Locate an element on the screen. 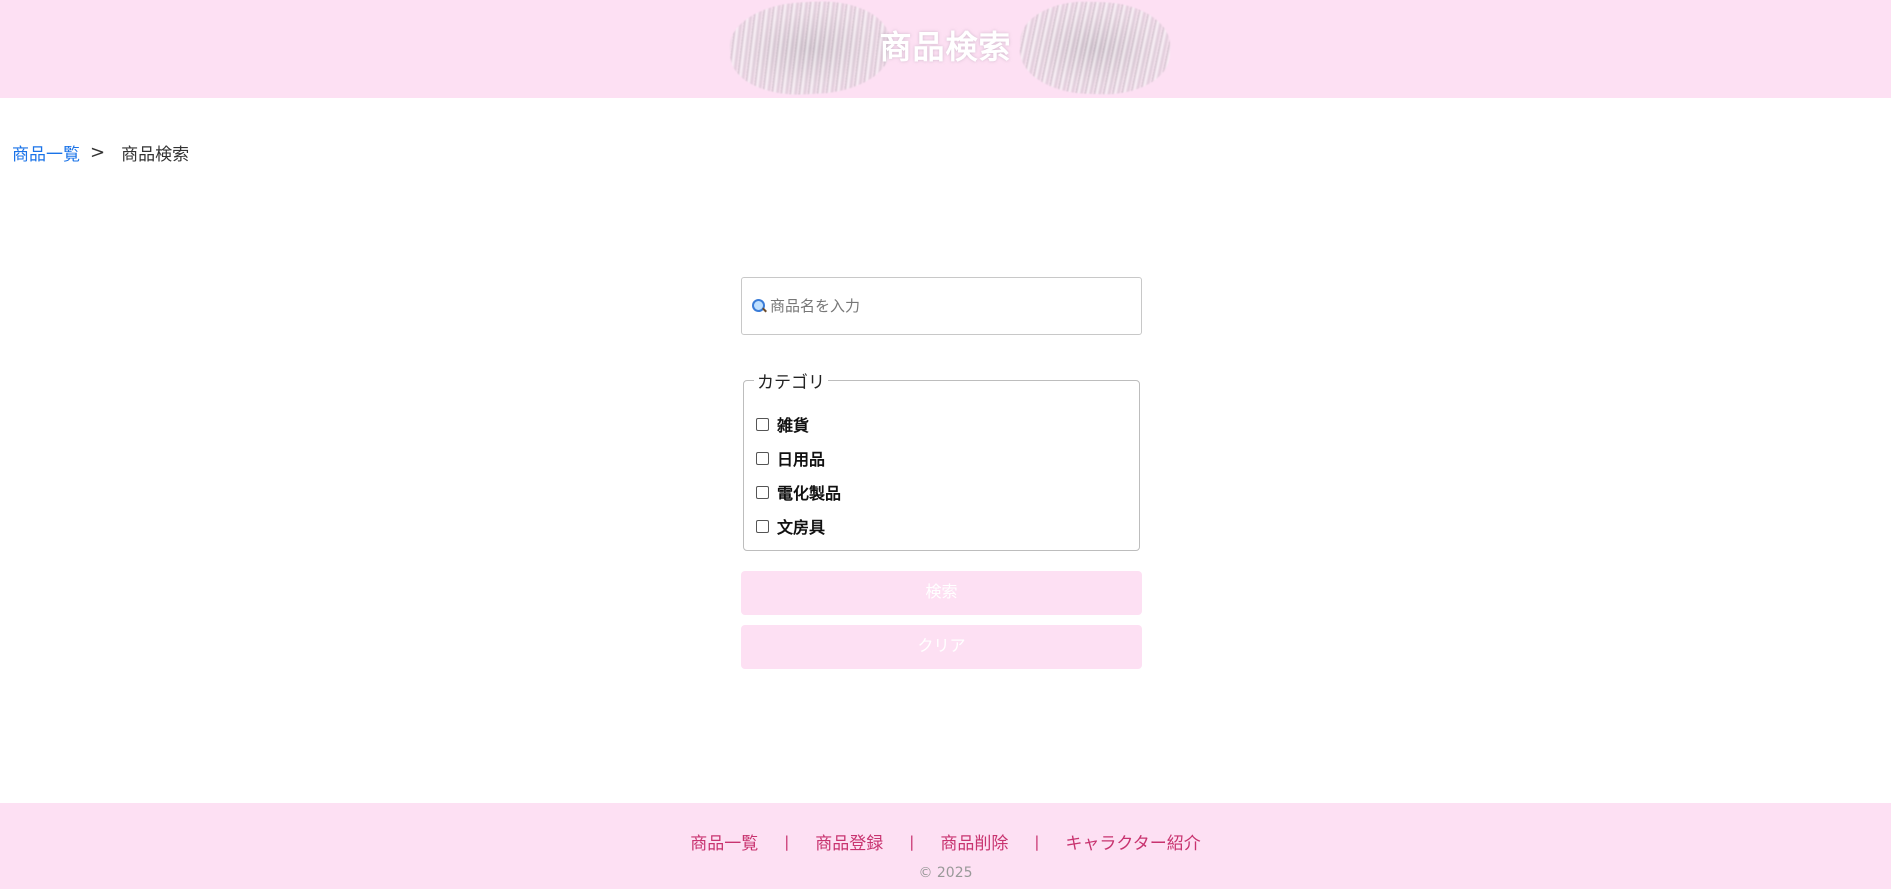 The width and height of the screenshot is (1891, 889). footer-link-product-register: 商品登録 is located at coordinates (849, 841).